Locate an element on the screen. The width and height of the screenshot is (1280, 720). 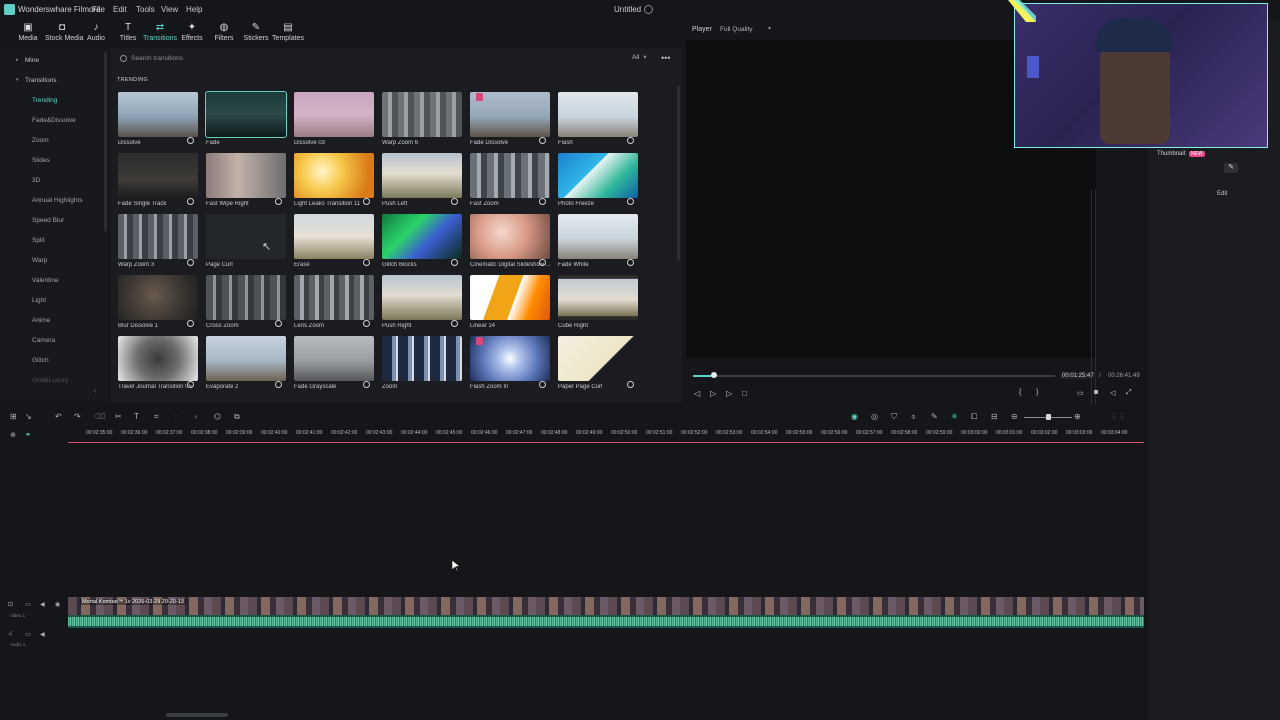
speaker-icon: ◀ is located at coordinates (42, 634).